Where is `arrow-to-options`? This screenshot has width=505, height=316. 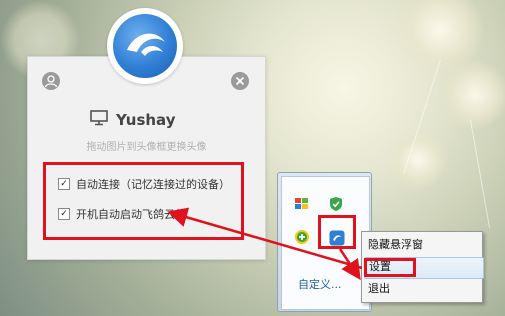 arrow-to-options is located at coordinates (265, 238).